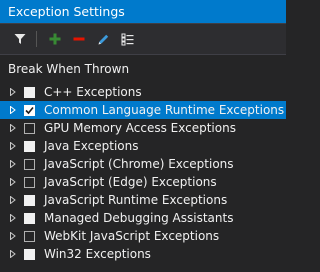 This screenshot has height=272, width=320. I want to click on exception-category-label: GPU Memory Access Exceptions, so click(140, 128).